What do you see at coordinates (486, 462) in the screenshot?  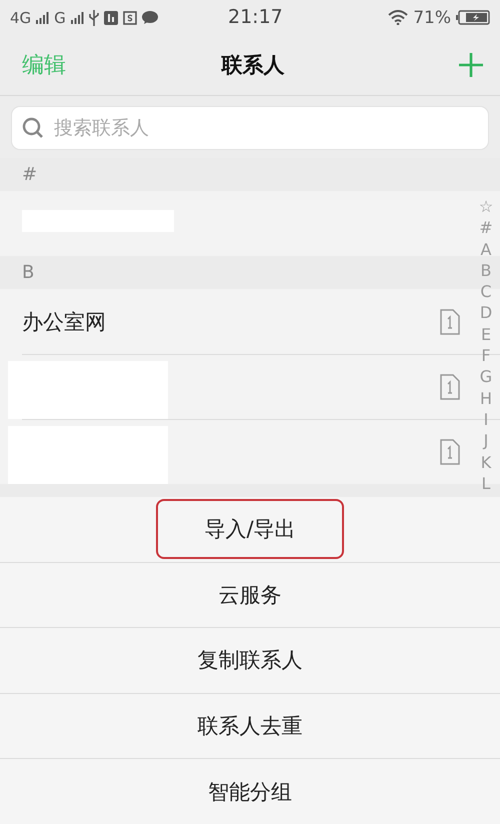 I see `index-letter: K` at bounding box center [486, 462].